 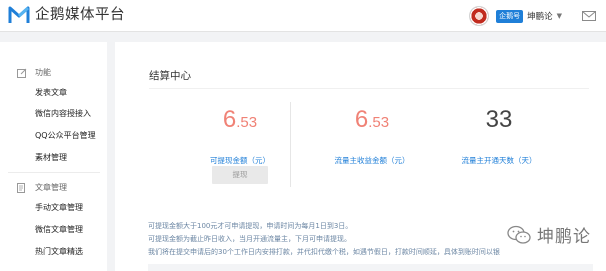 I want to click on edit-icon, so click(x=22, y=73).